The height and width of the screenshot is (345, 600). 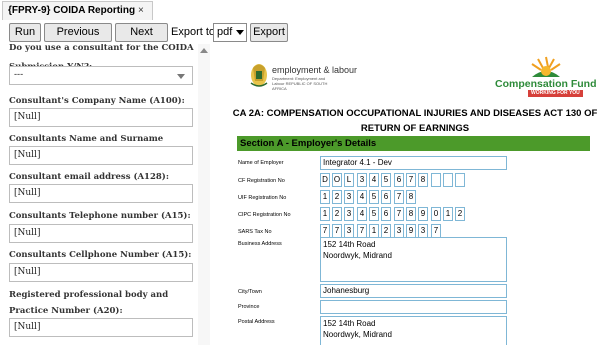 What do you see at coordinates (101, 233) in the screenshot?
I see `consultant-telephone-input: [Null]` at bounding box center [101, 233].